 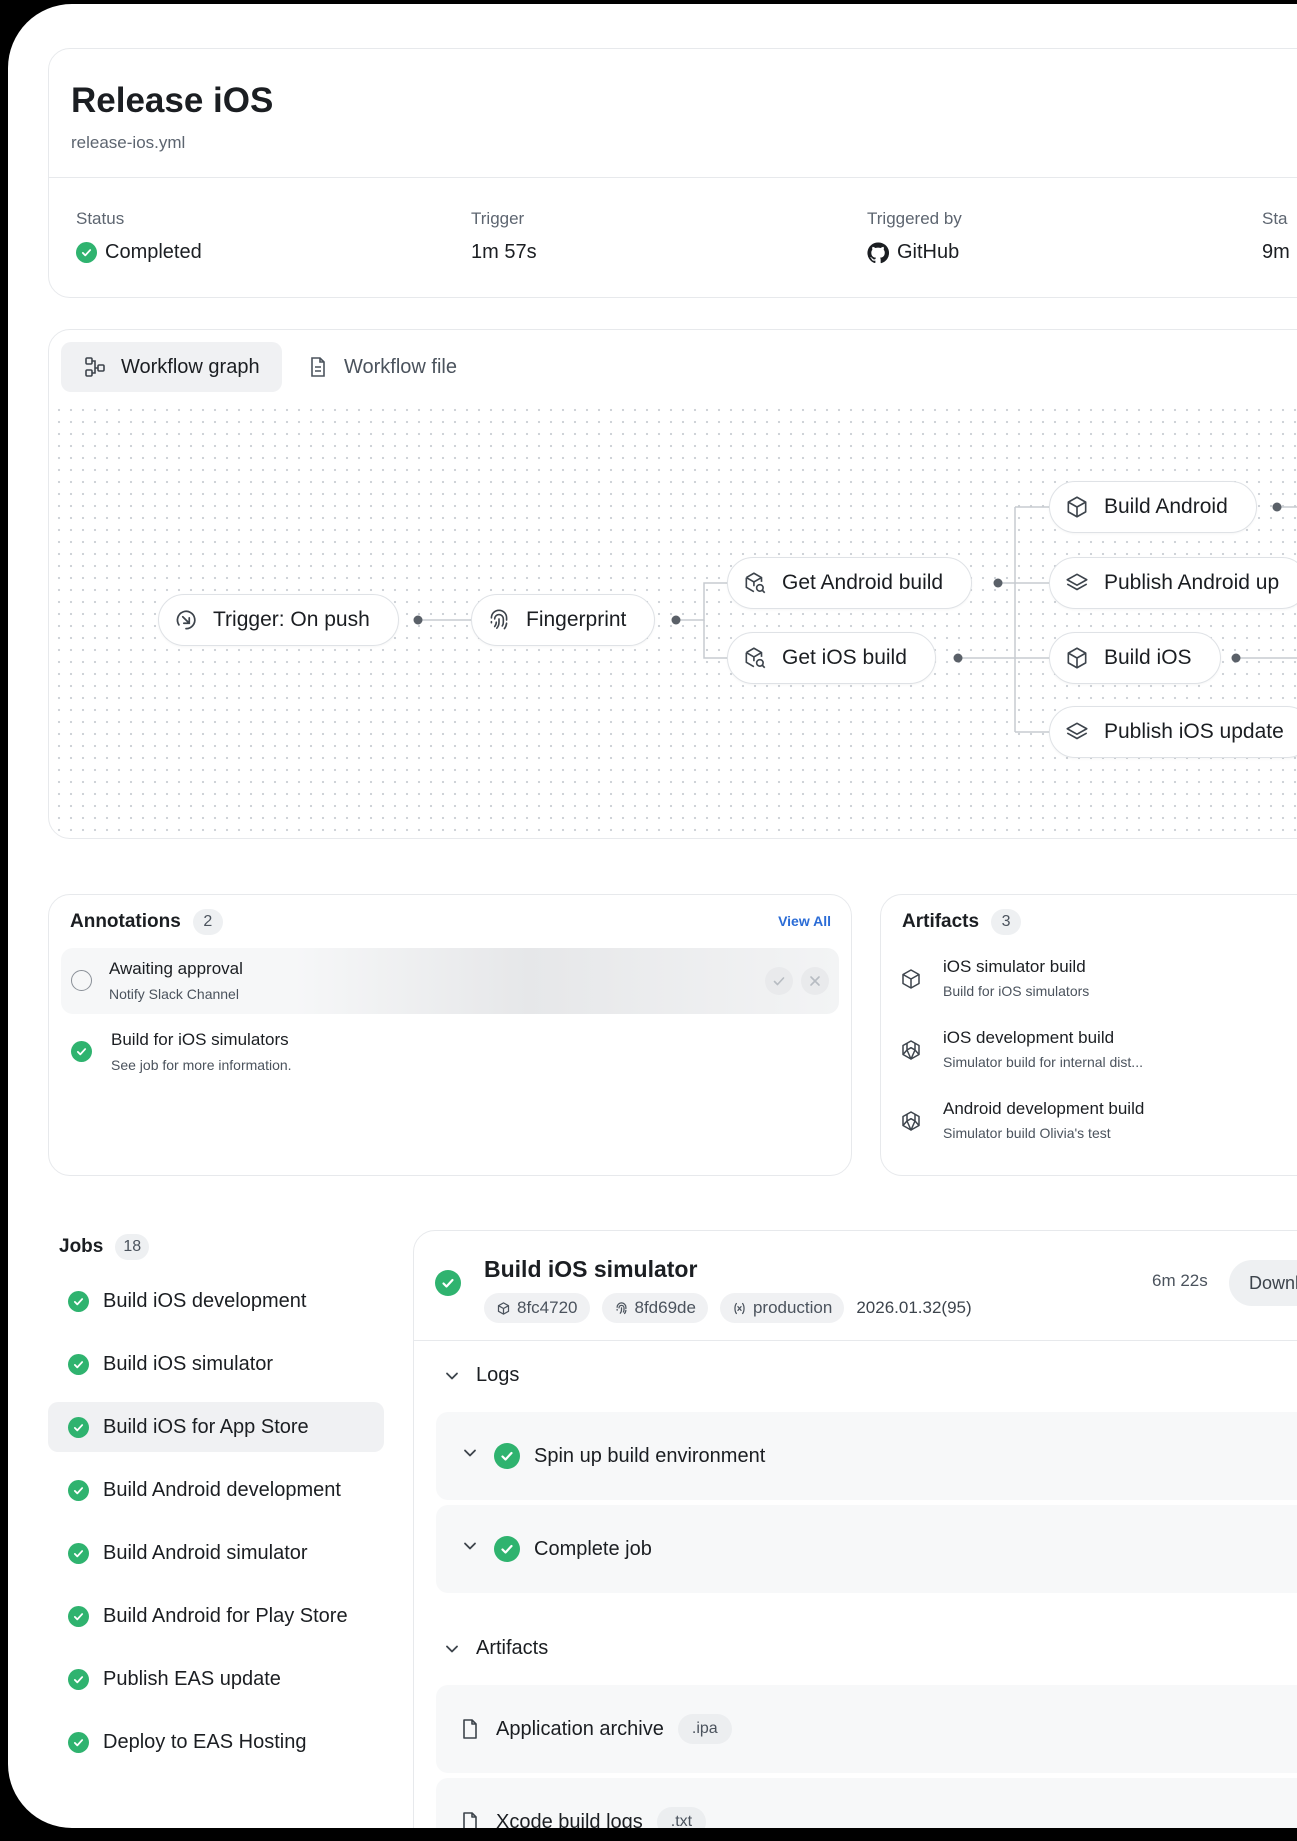 I want to click on job-label: Build Android simulator, so click(x=205, y=1552).